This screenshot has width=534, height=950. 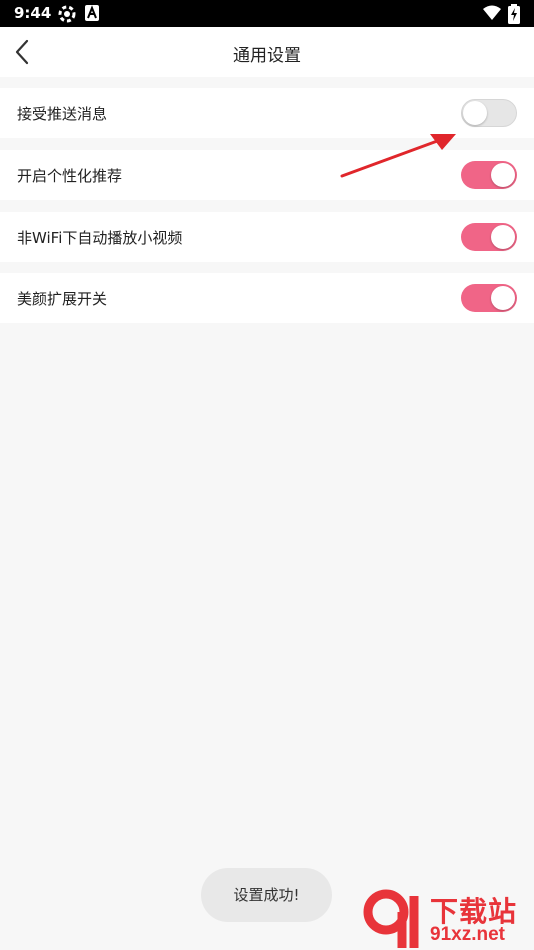 What do you see at coordinates (33, 13) in the screenshot?
I see `status-time: 9:44` at bounding box center [33, 13].